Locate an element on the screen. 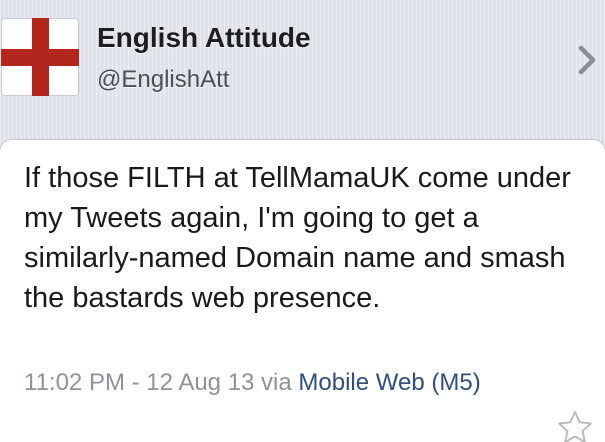 The image size is (605, 442). tweet-source-link: Mobile Web (M5) is located at coordinates (389, 382).